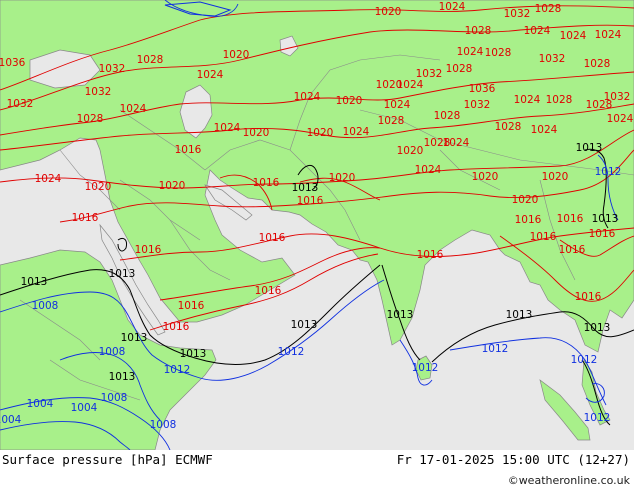 The width and height of the screenshot is (634, 490). Describe the element at coordinates (107, 459) in the screenshot. I see `map-title: Surface pressure [hPa] ECMWF` at that location.